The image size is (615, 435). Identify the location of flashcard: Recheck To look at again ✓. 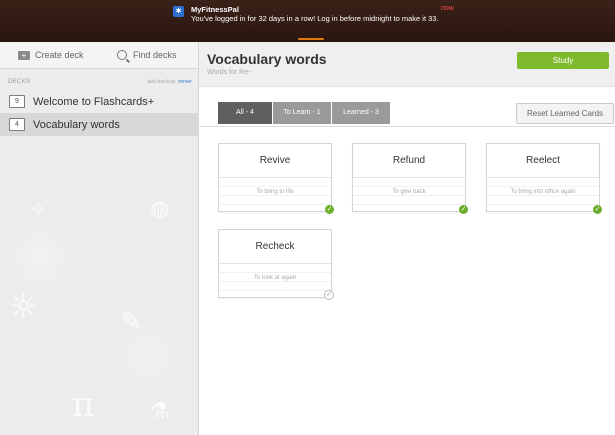
(276, 264).